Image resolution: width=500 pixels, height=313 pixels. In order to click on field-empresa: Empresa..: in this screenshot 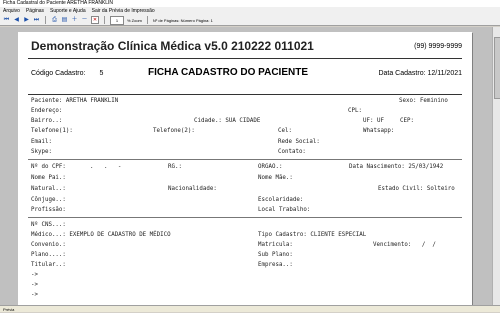, I will do `click(275, 265)`.